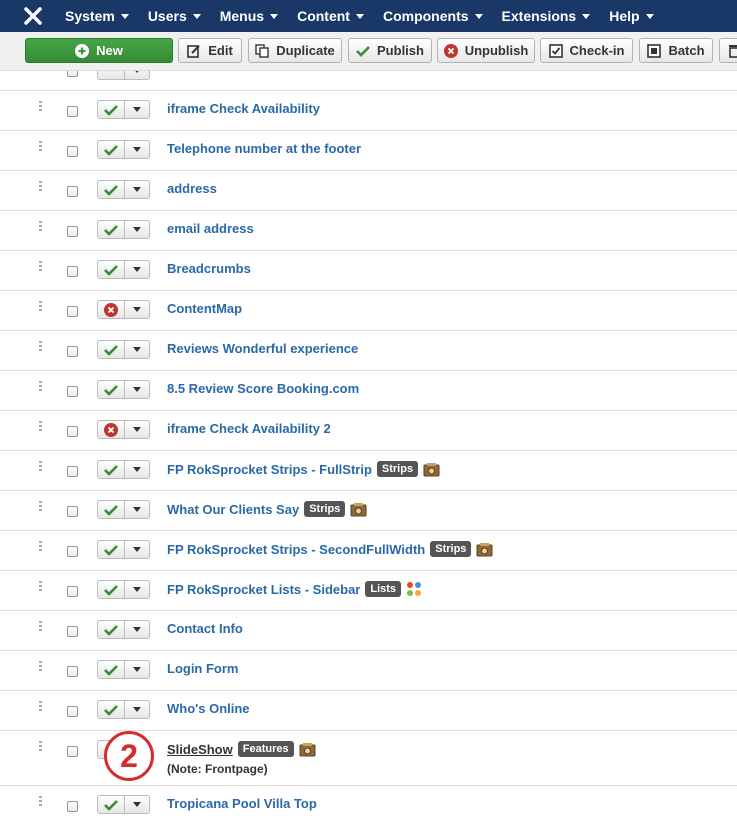 Image resolution: width=737 pixels, height=833 pixels. What do you see at coordinates (33, 16) in the screenshot?
I see `joomla-logo-icon` at bounding box center [33, 16].